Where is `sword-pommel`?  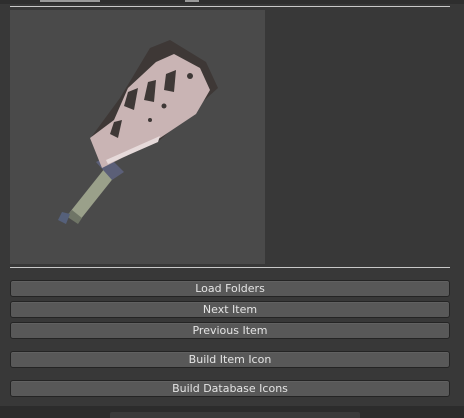
sword-pommel is located at coordinates (64, 218).